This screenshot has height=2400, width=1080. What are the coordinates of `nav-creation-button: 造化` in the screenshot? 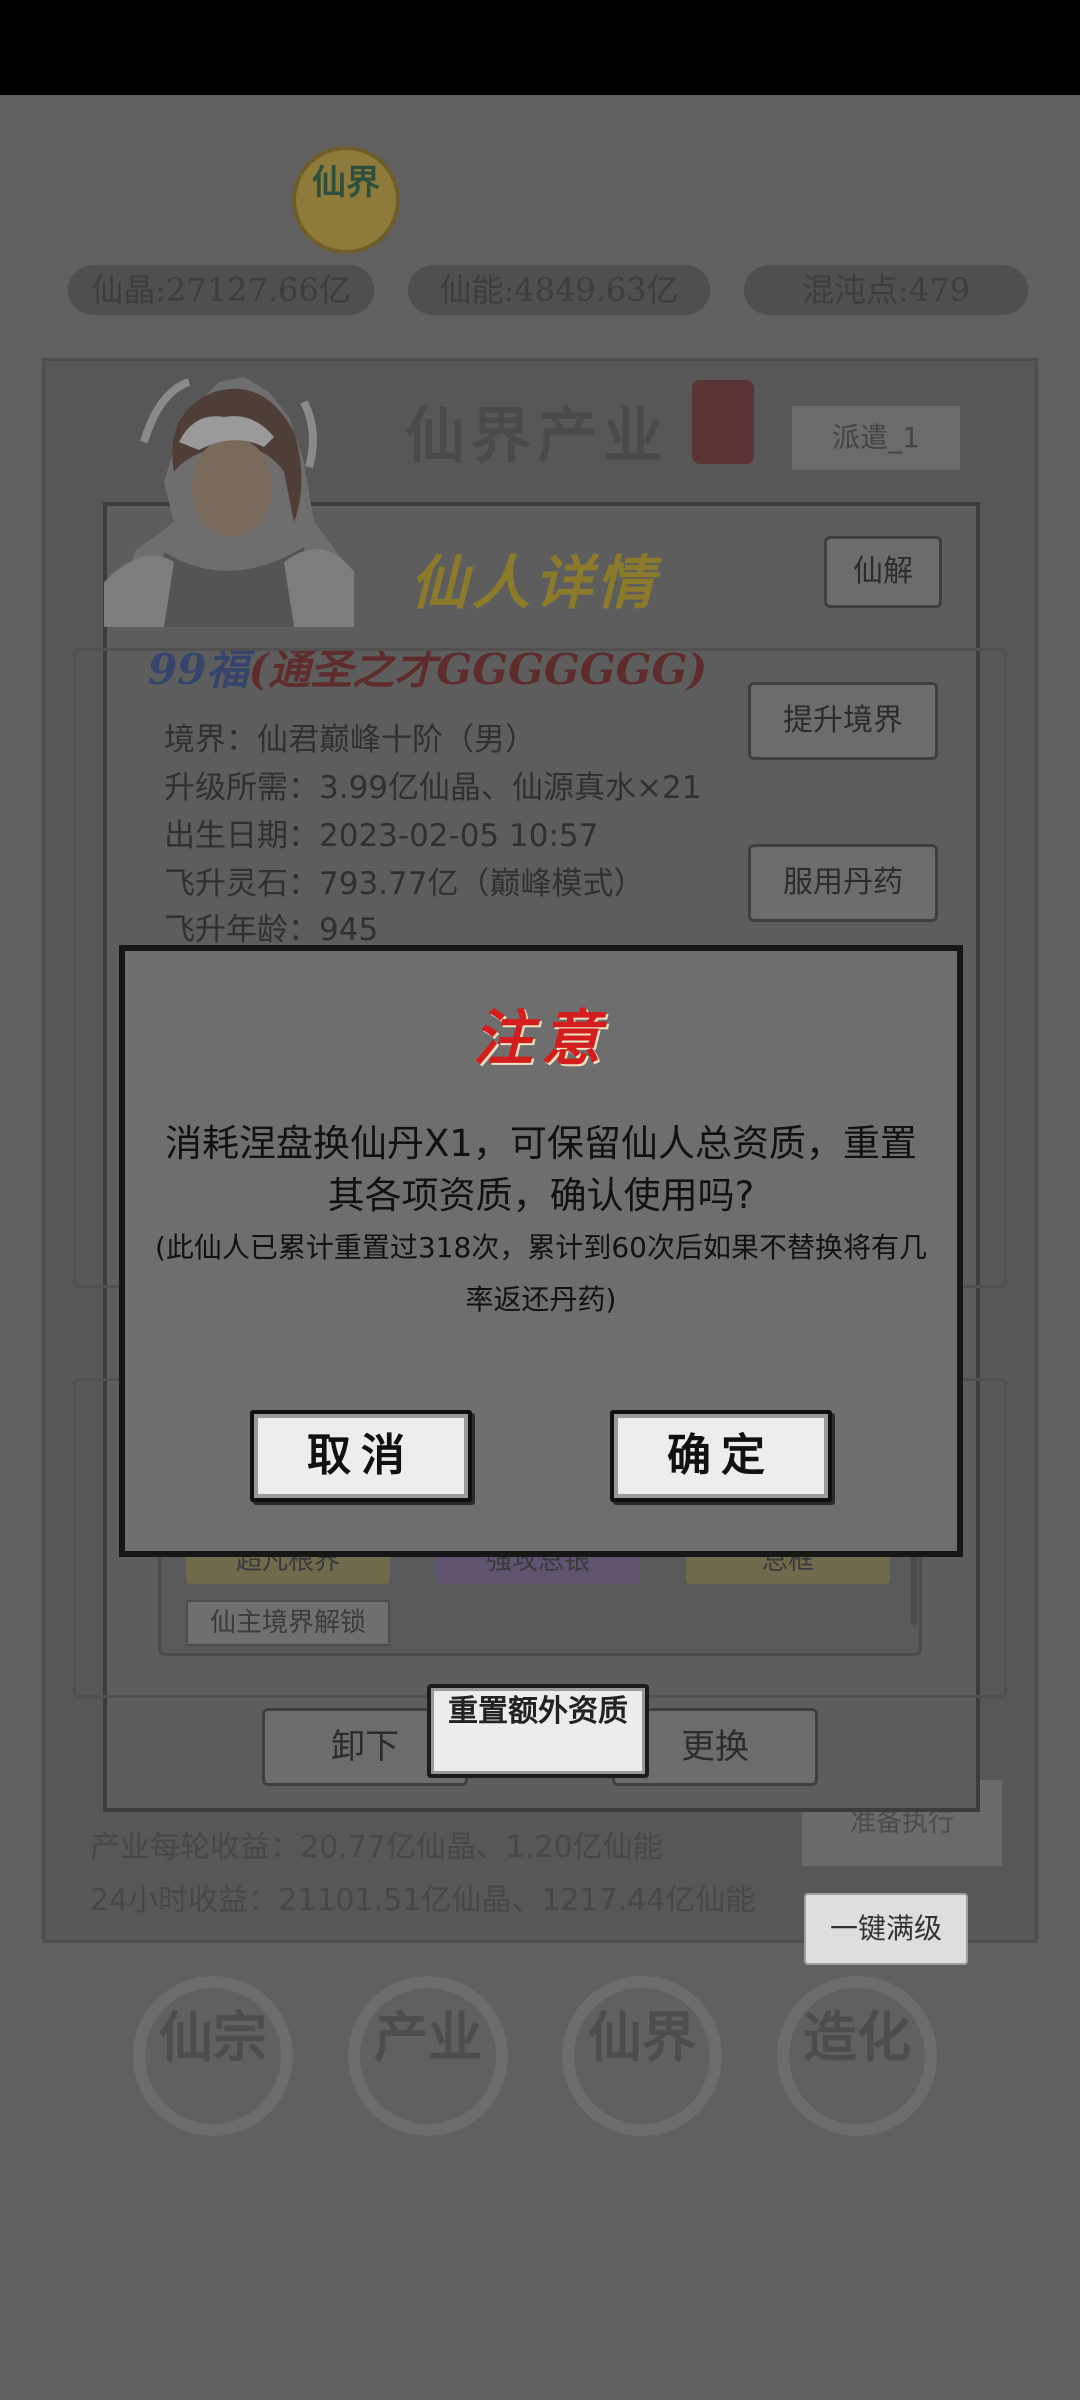 It's located at (857, 2056).